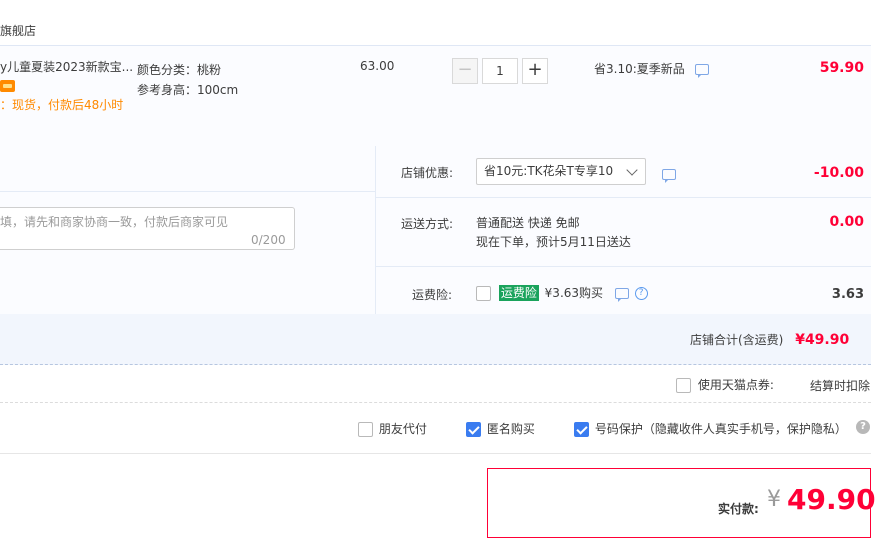 Image resolution: width=889 pixels, height=538 pixels. Describe the element at coordinates (574, 293) in the screenshot. I see `insurance-price: ¥3.63购买` at that location.